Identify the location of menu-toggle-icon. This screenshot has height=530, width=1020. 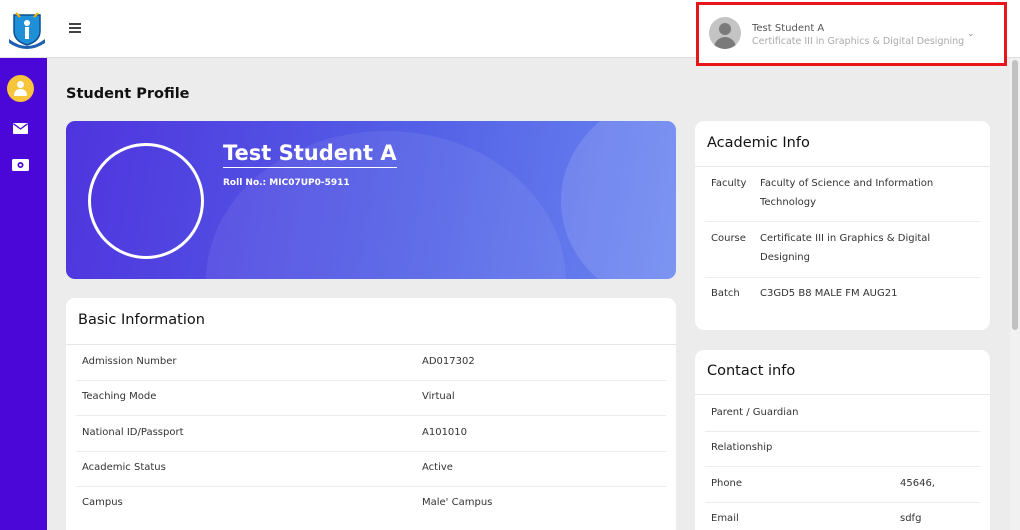
(75, 29).